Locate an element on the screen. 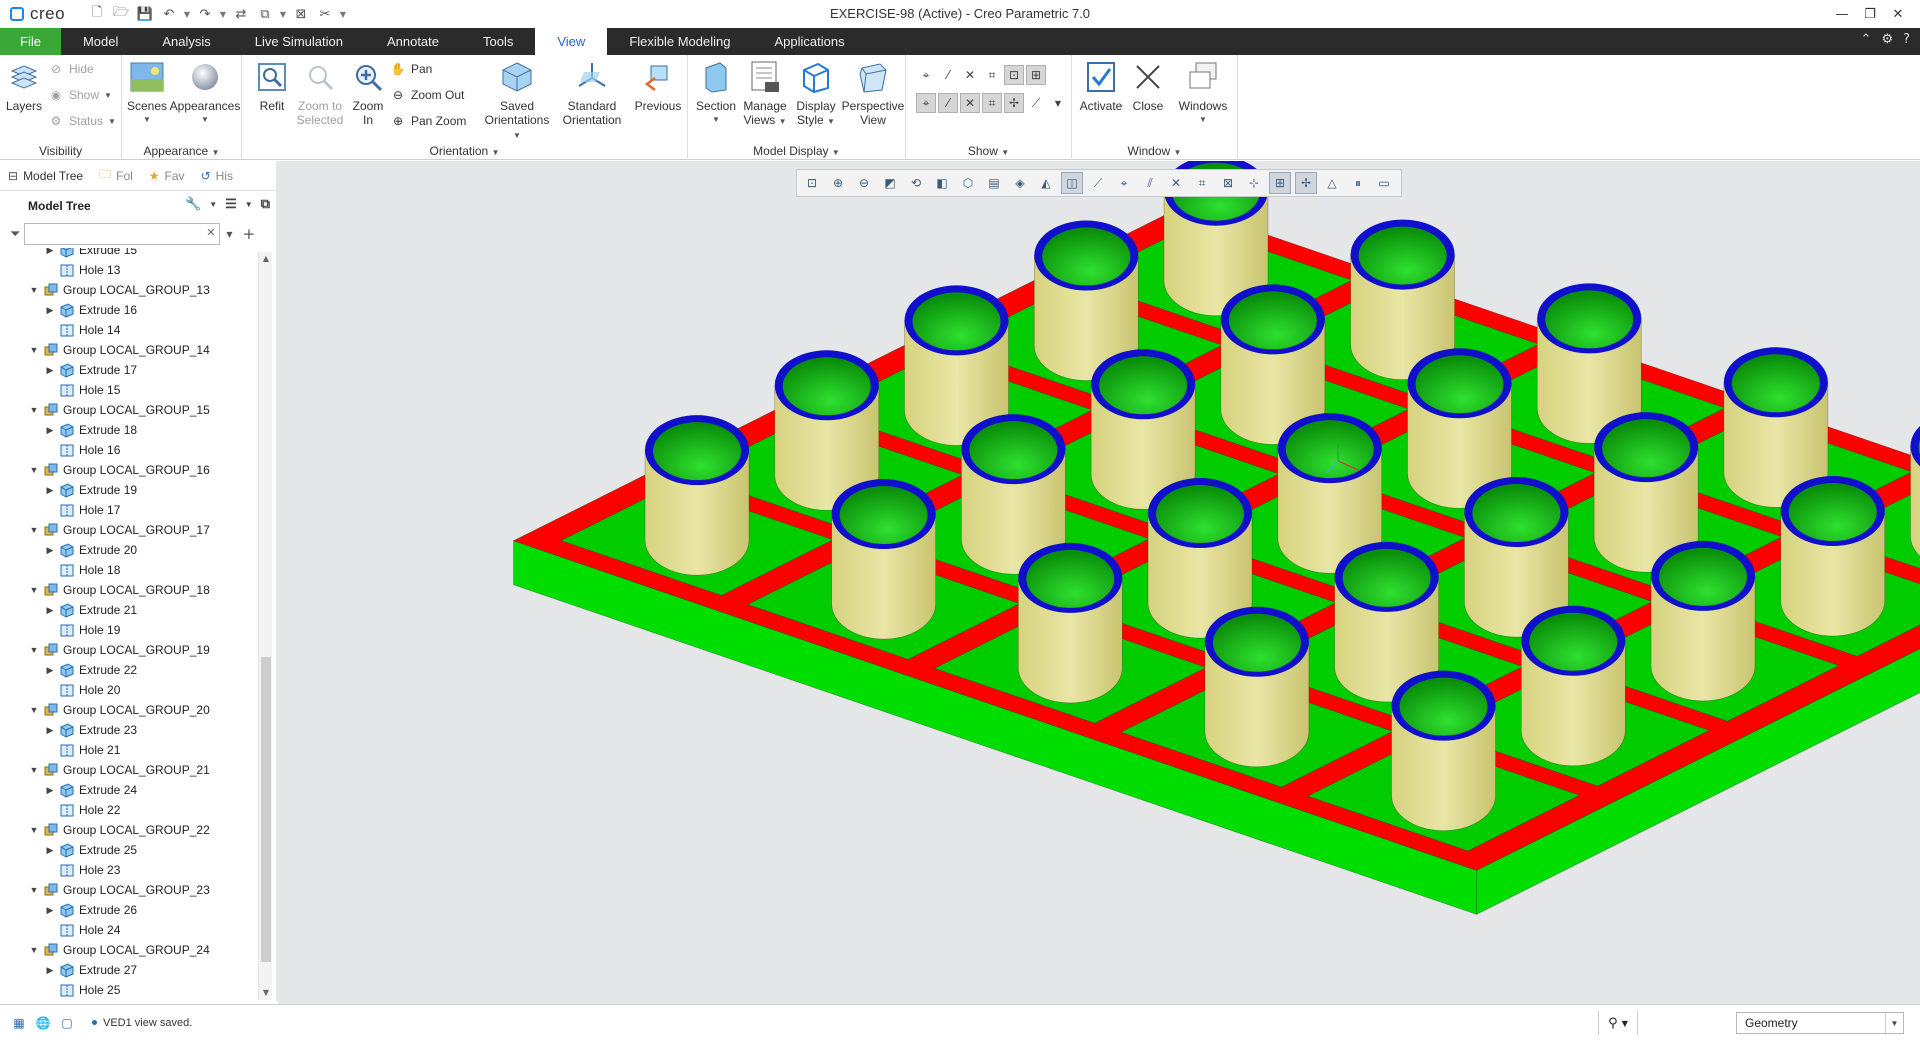  regenerate-icon: ⇄ is located at coordinates (241, 14).